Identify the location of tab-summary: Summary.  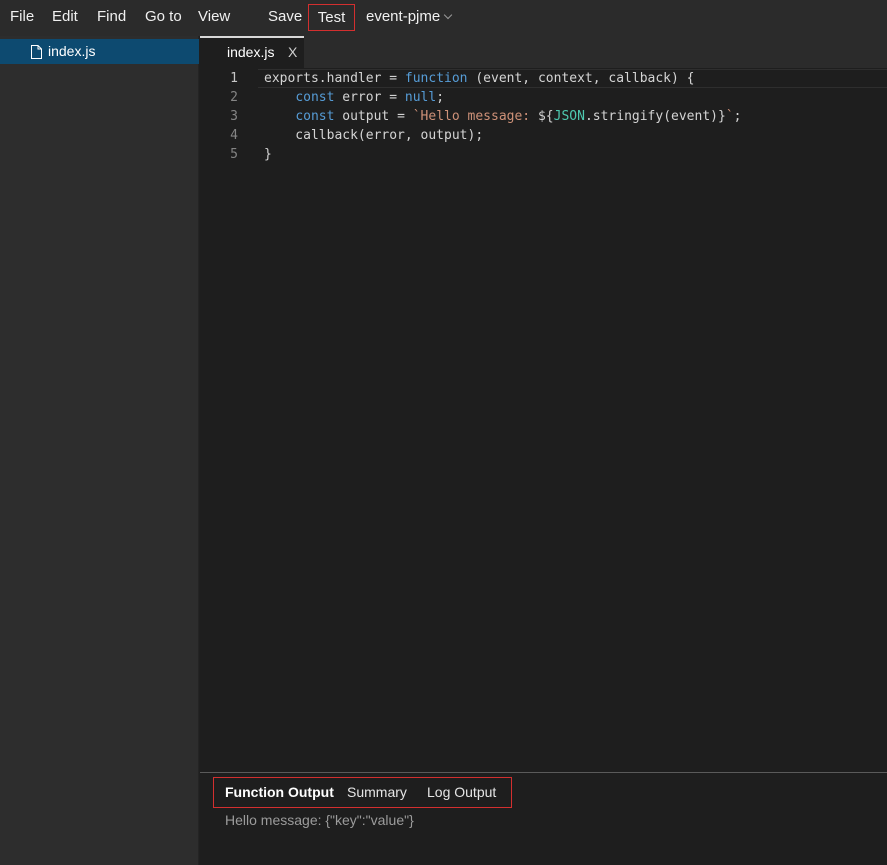
(377, 792).